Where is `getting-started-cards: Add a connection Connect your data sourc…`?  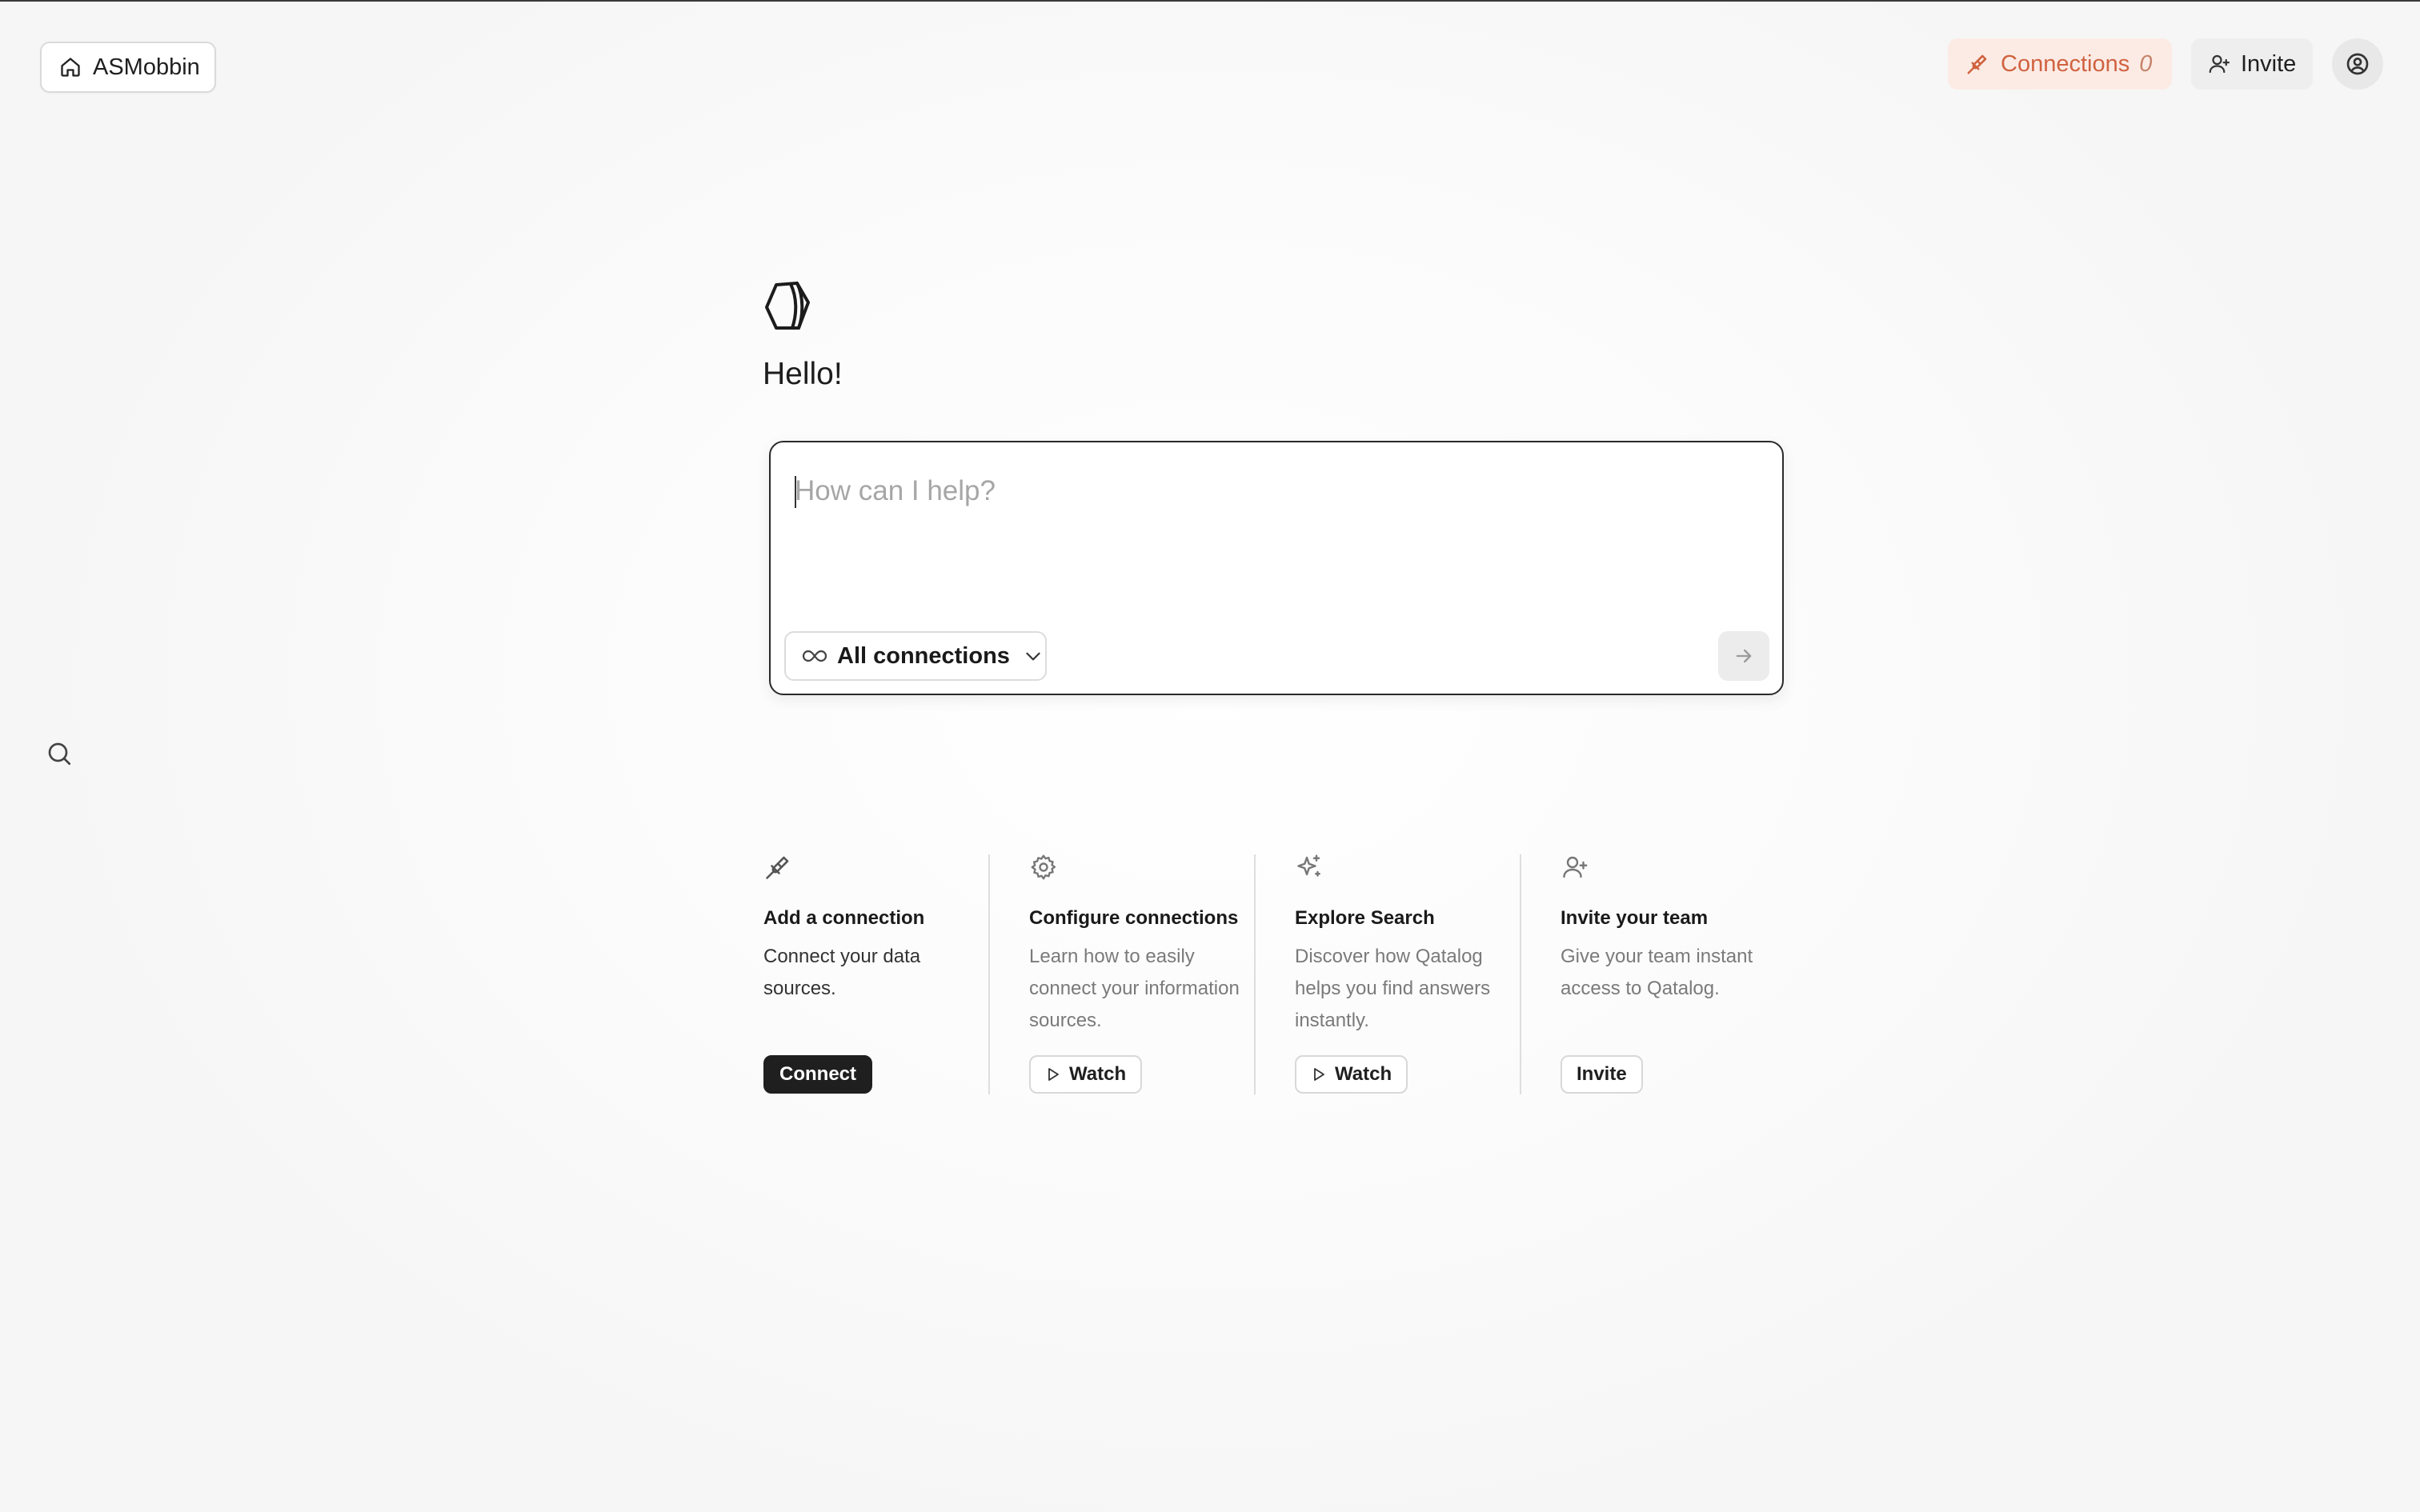
getting-started-cards: Add a connection Connect your data sourc… is located at coordinates (1275, 973).